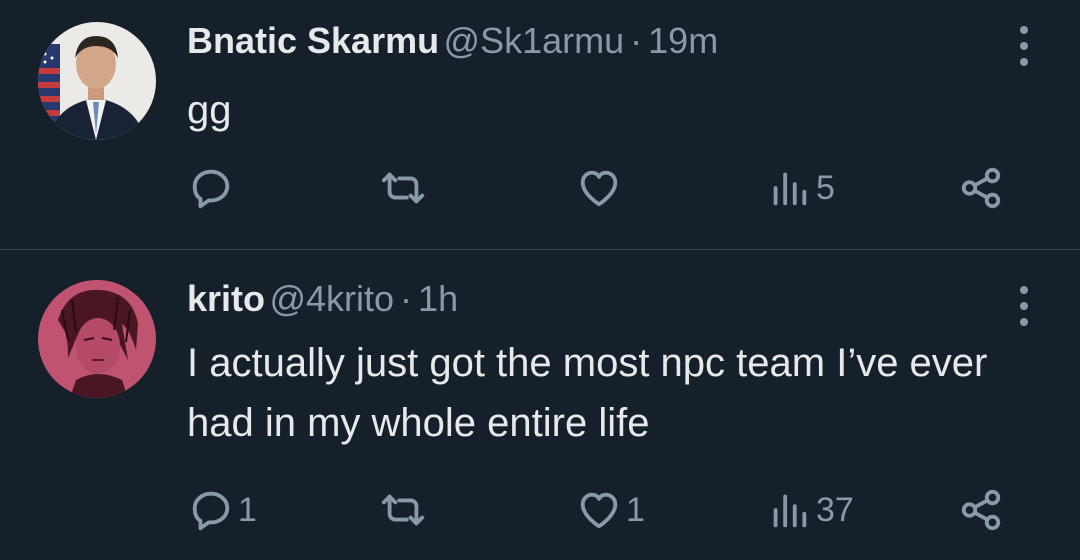  Describe the element at coordinates (247, 509) in the screenshot. I see `reply-count: 1` at that location.